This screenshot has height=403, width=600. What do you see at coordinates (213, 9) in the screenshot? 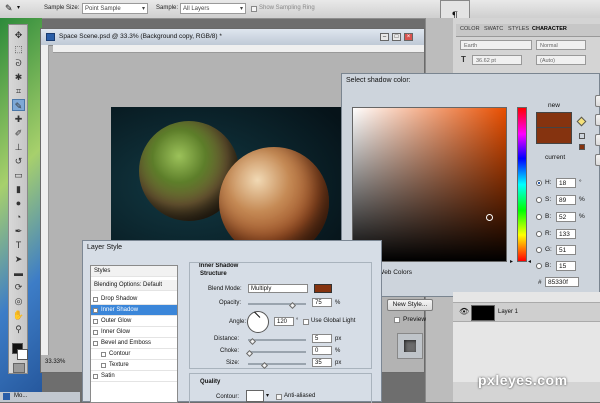
I see `sample-select: All Layers` at bounding box center [213, 9].